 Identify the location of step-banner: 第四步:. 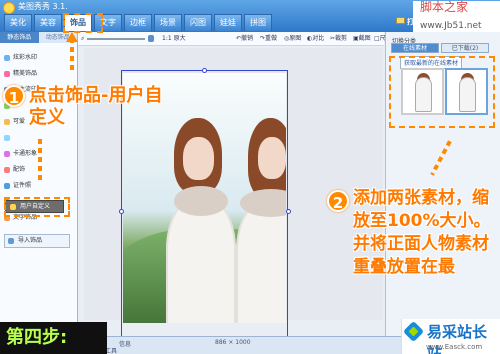
(53, 338).